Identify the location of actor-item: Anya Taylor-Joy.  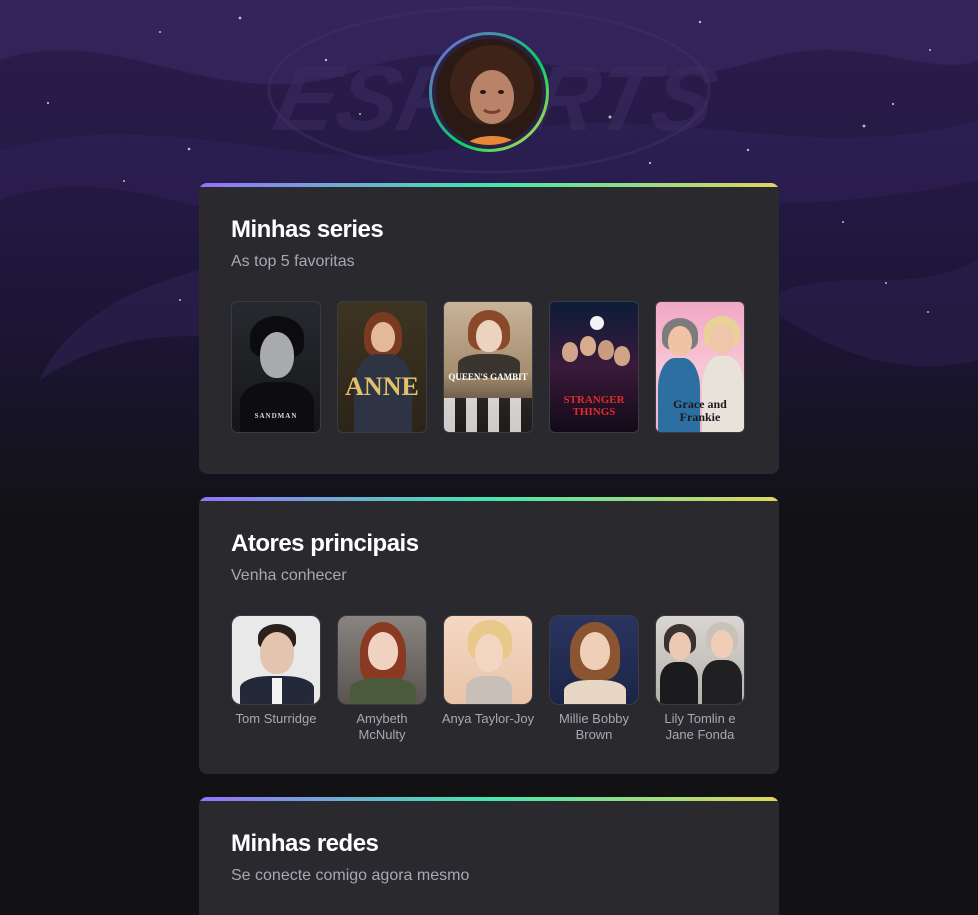
(488, 679).